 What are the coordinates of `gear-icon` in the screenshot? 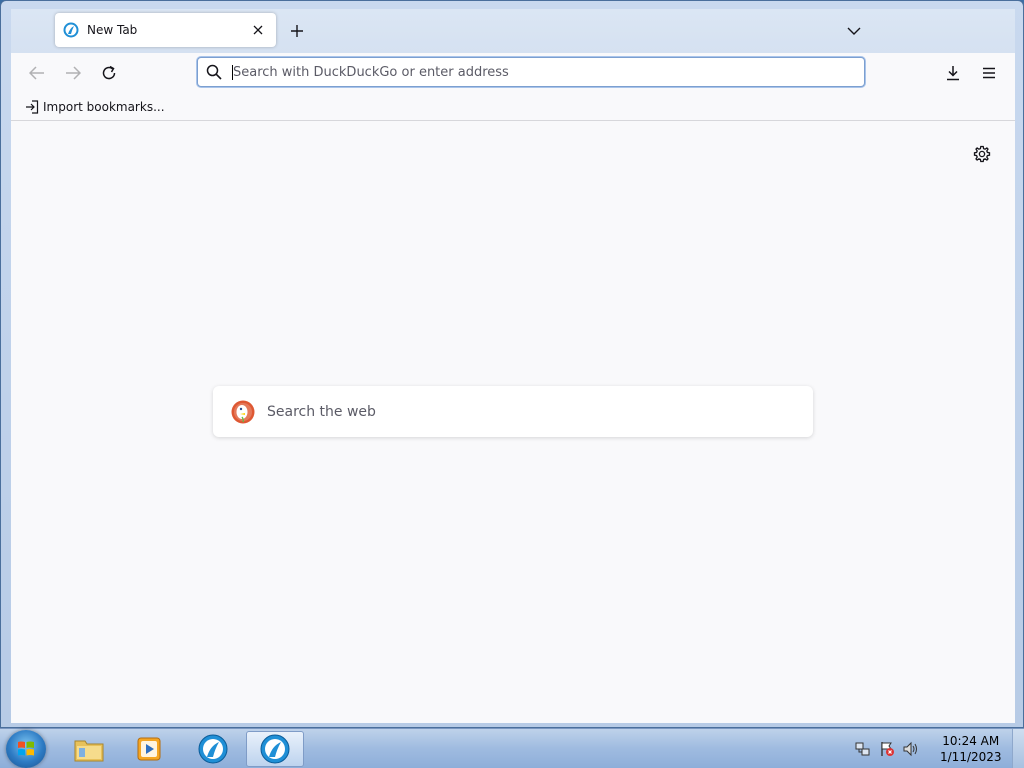 It's located at (982, 154).